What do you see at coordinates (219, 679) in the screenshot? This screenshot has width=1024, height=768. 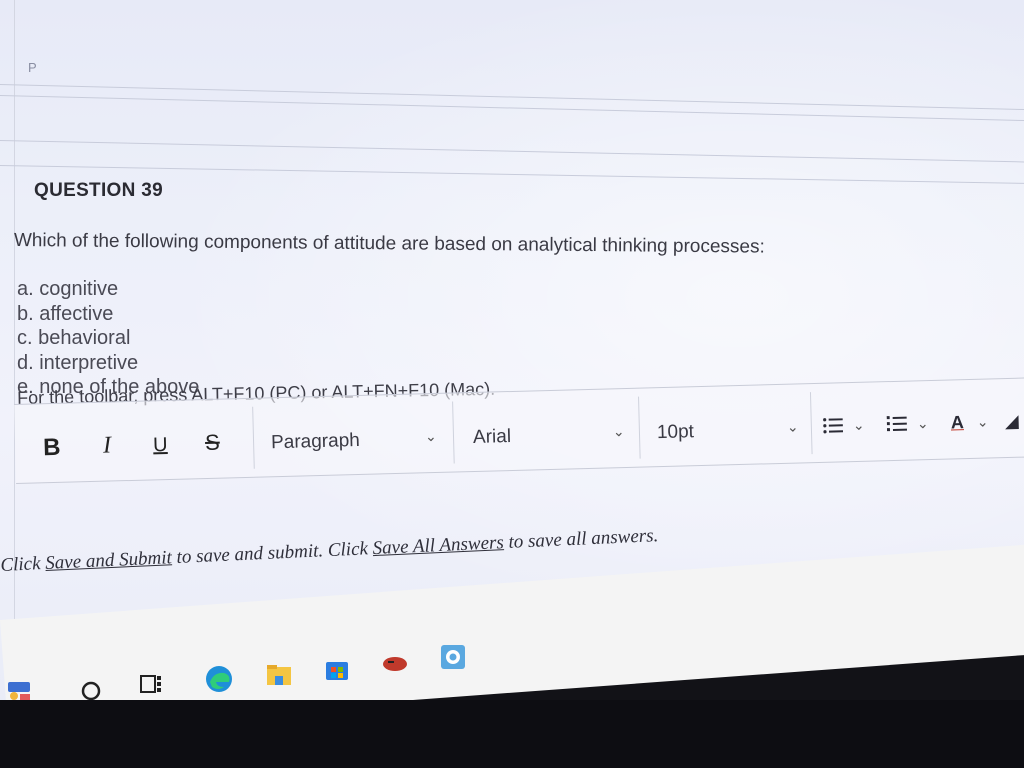 I see `edge-icon` at bounding box center [219, 679].